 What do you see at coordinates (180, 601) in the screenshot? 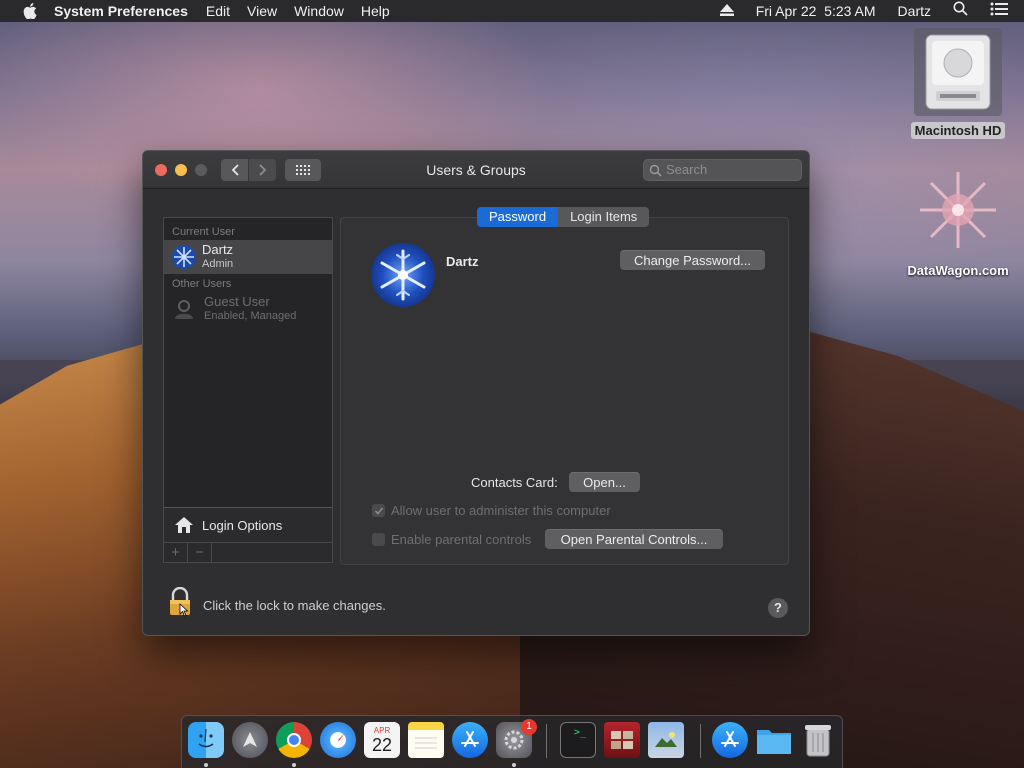
I see `lock-icon` at bounding box center [180, 601].